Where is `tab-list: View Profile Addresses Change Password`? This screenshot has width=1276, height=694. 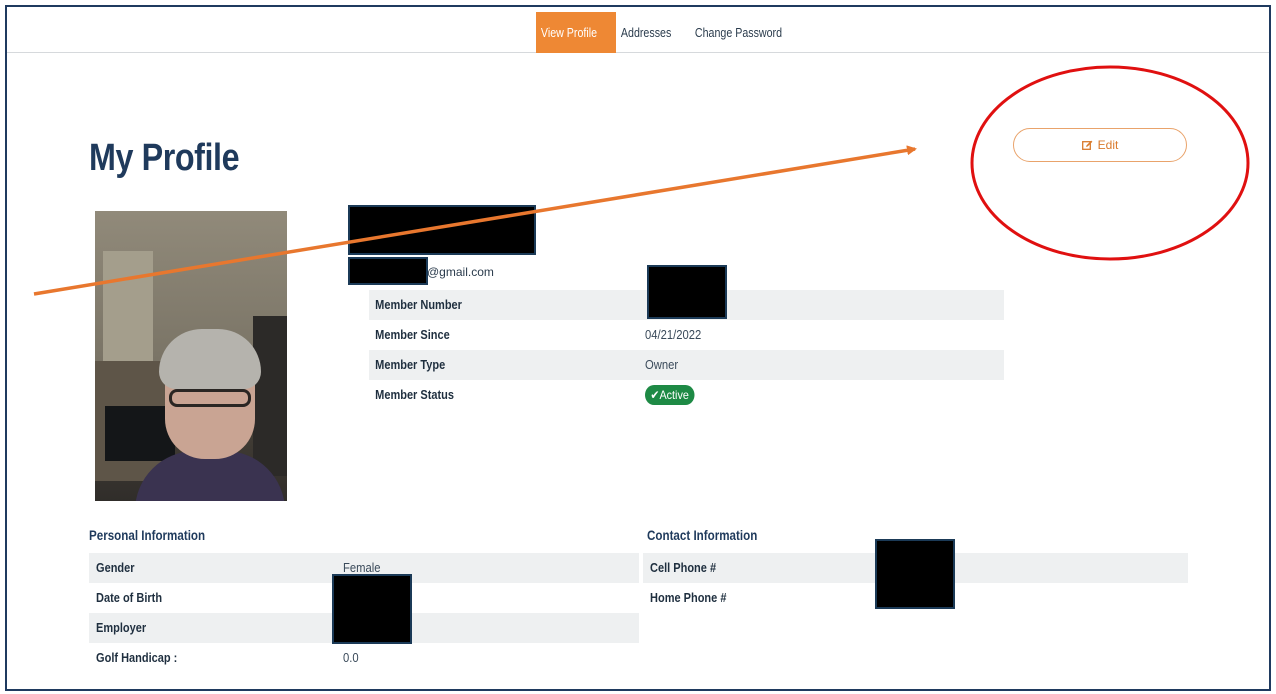 tab-list: View Profile Addresses Change Password is located at coordinates (672, 32).